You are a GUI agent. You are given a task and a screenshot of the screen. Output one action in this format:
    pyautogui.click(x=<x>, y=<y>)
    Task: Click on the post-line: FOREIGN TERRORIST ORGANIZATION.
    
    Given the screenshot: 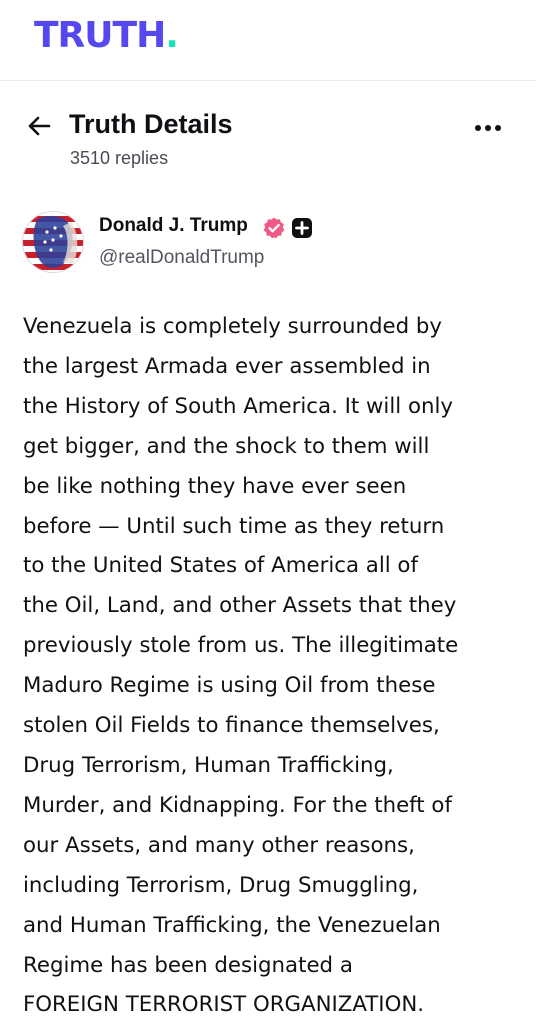 What is the action you would take?
    pyautogui.click(x=224, y=1005)
    